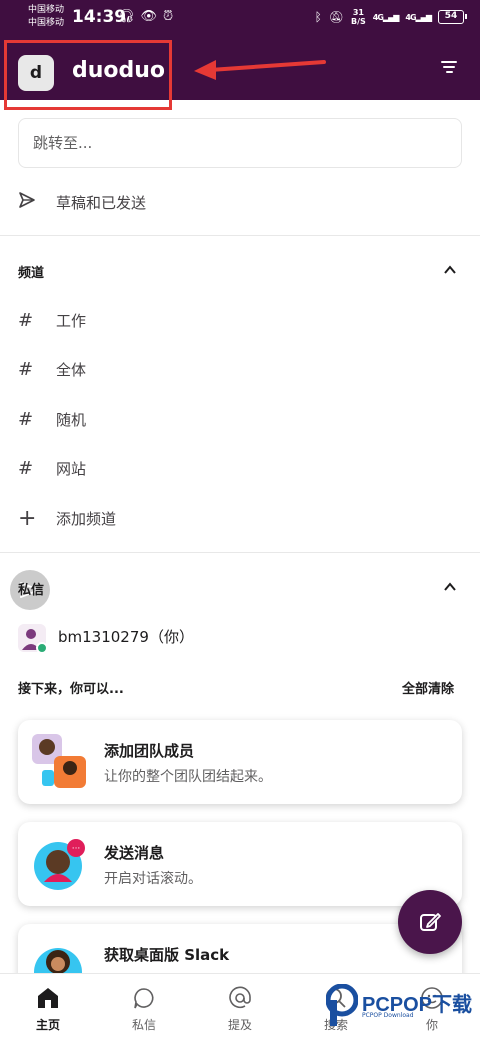 The height and width of the screenshot is (1040, 480). What do you see at coordinates (71, 320) in the screenshot?
I see `channel-label: 工作` at bounding box center [71, 320].